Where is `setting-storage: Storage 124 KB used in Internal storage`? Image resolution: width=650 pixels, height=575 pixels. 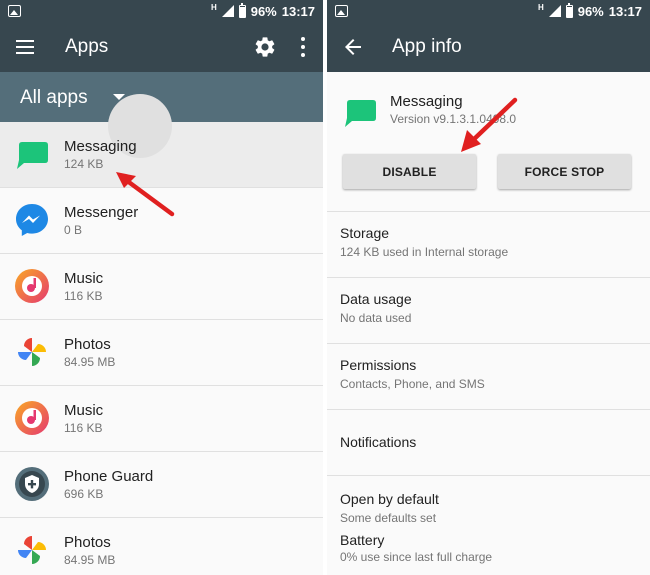
setting-storage: Storage 124 KB used in Internal storage is located at coordinates (488, 245).